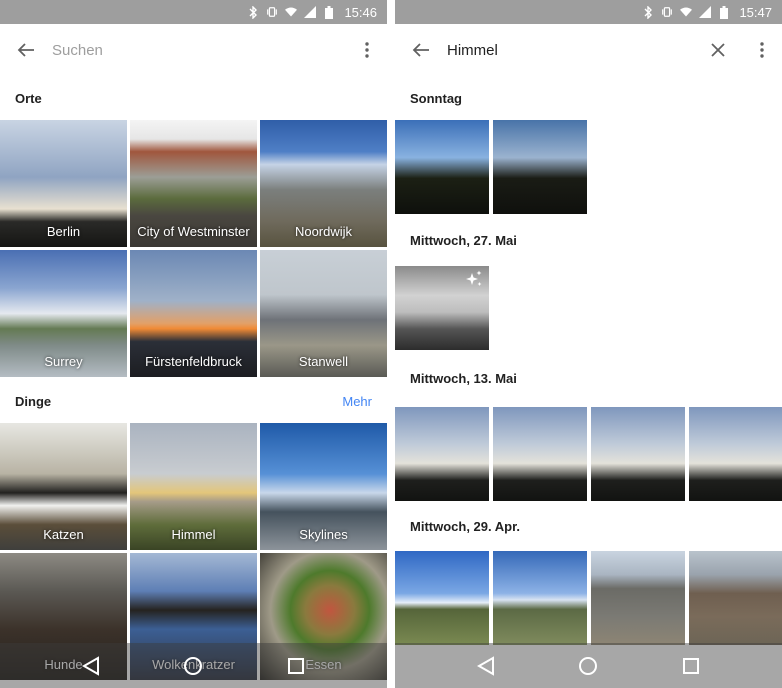  Describe the element at coordinates (193, 98) in the screenshot. I see `places-section-header: Orte` at that location.